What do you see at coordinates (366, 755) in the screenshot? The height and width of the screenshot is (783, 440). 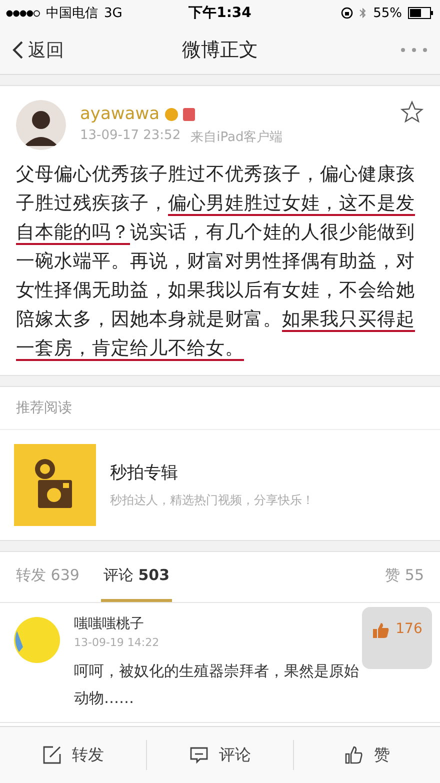 I see `toolbar-button: 赞` at bounding box center [366, 755].